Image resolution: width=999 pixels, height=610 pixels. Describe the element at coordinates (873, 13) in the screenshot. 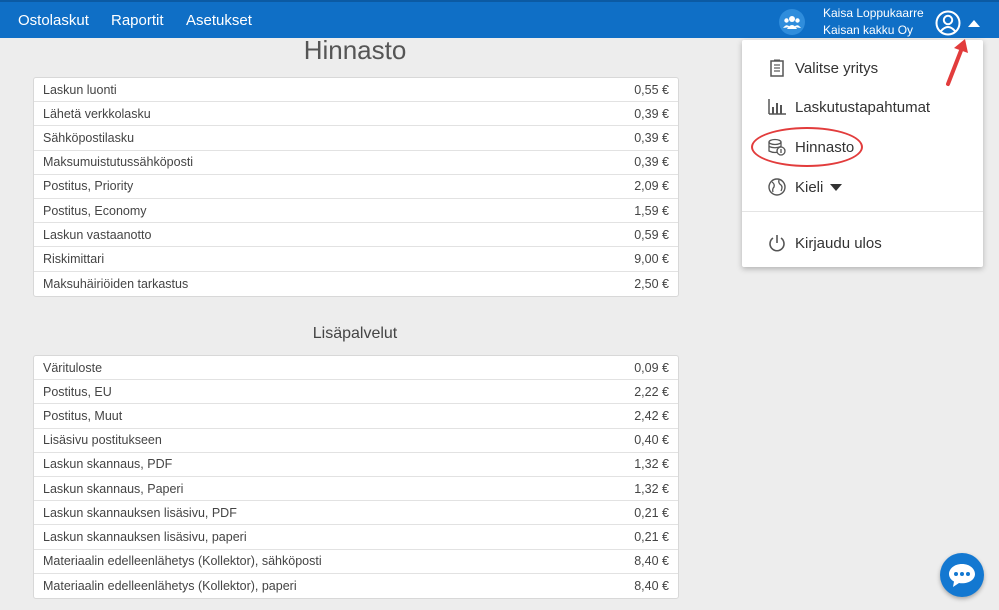

I see `user-name: Kaisa Loppukaarre` at that location.